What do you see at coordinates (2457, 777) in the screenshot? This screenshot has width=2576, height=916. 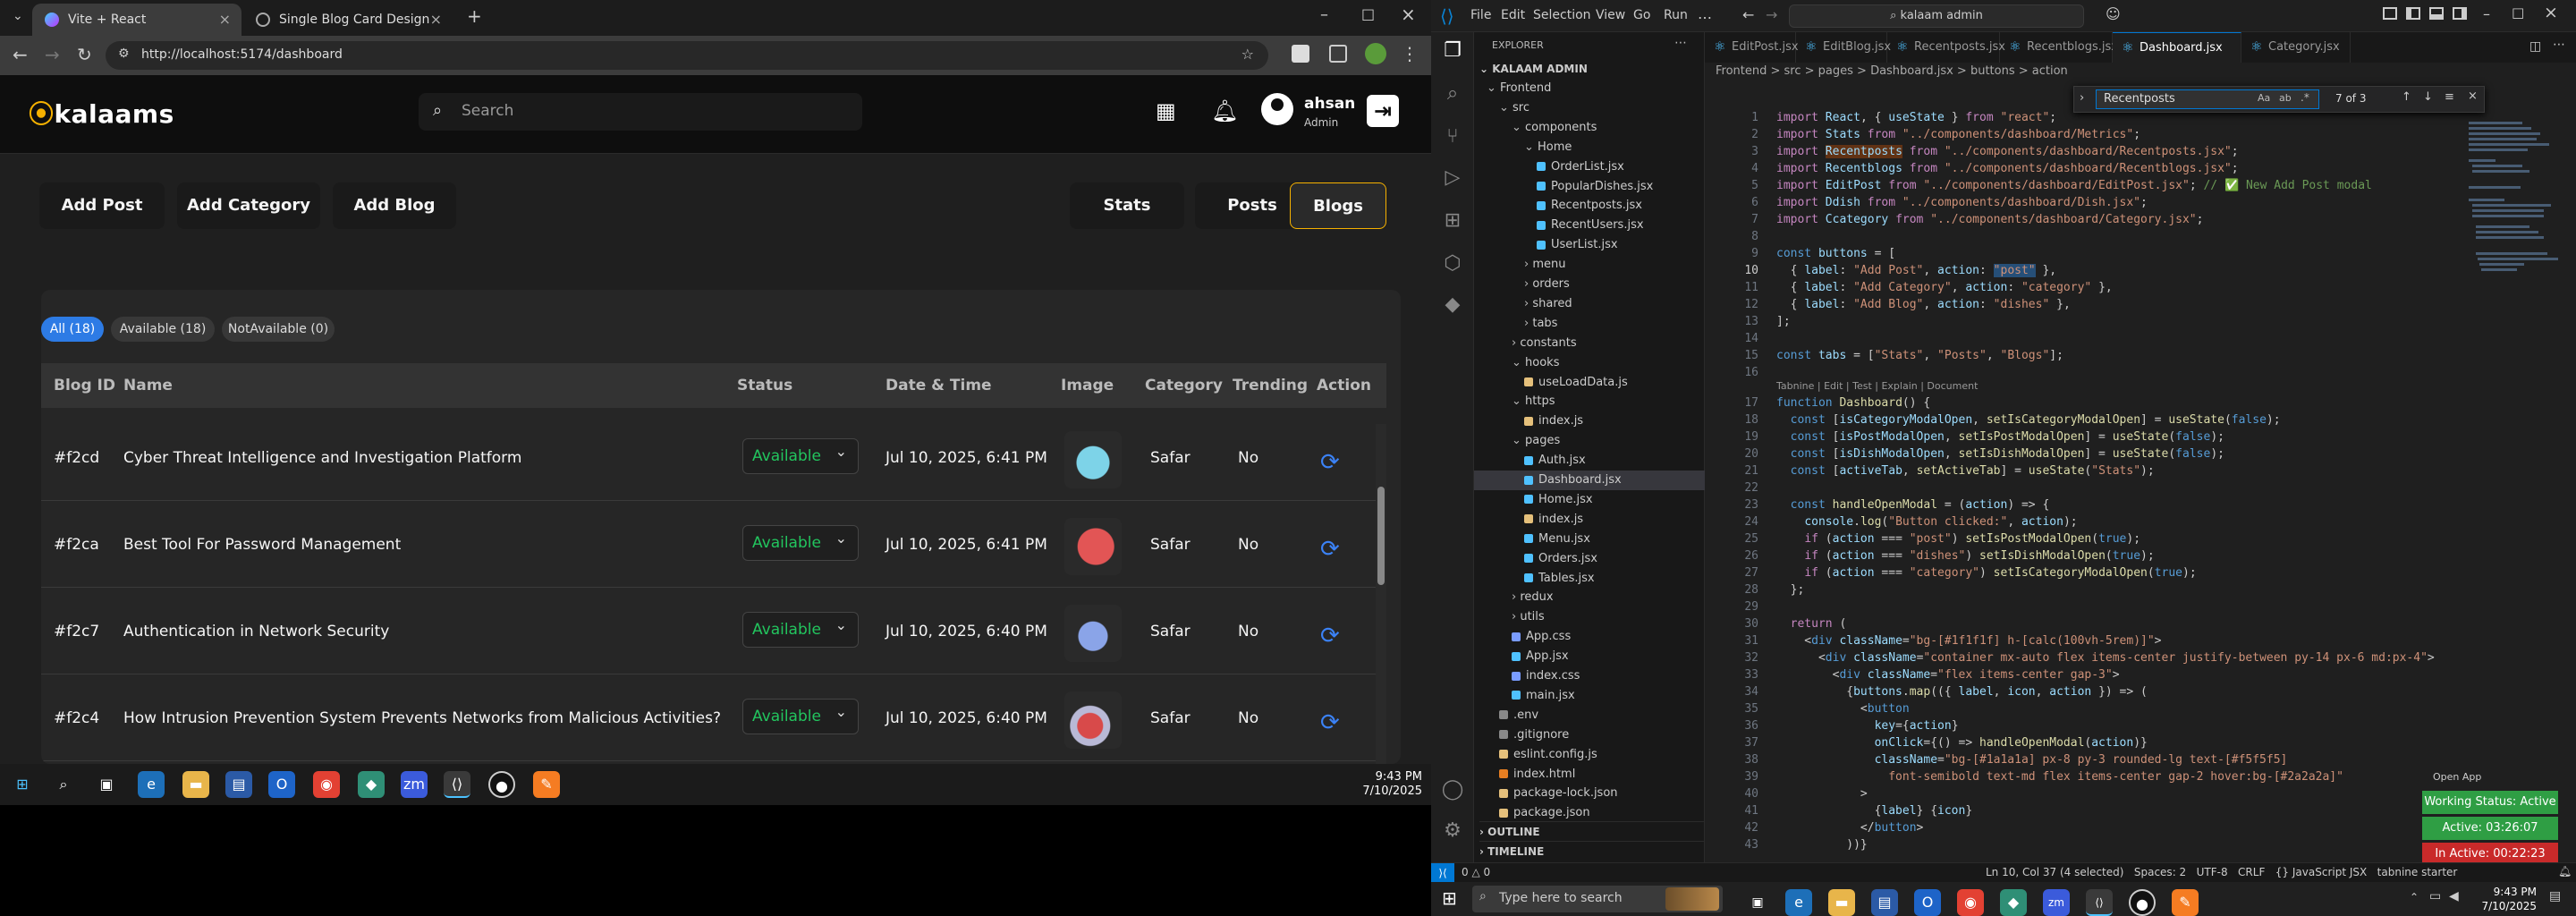 I see `open-app-label: Open App` at bounding box center [2457, 777].